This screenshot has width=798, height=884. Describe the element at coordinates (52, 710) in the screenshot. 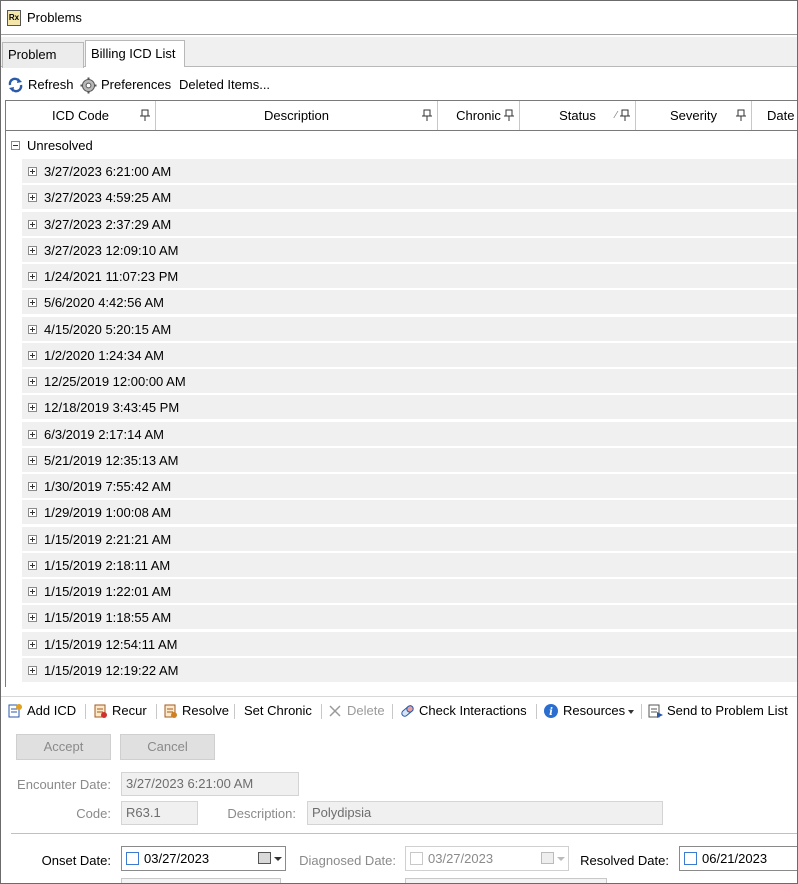

I see `add-icd-label: Add ICD` at that location.